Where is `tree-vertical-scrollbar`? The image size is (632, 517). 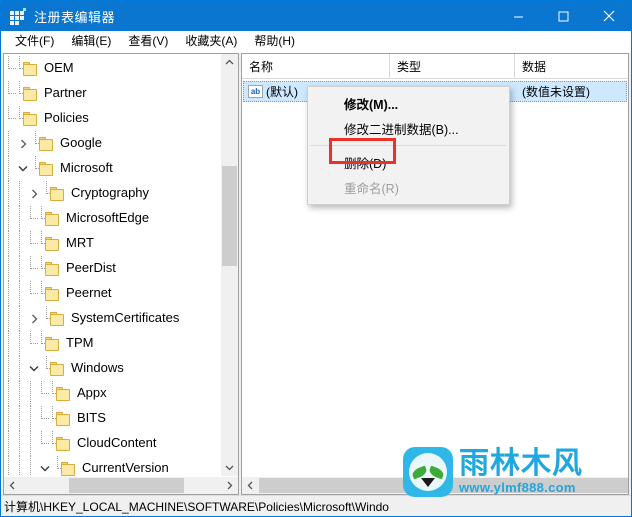
tree-vertical-scrollbar is located at coordinates (229, 265).